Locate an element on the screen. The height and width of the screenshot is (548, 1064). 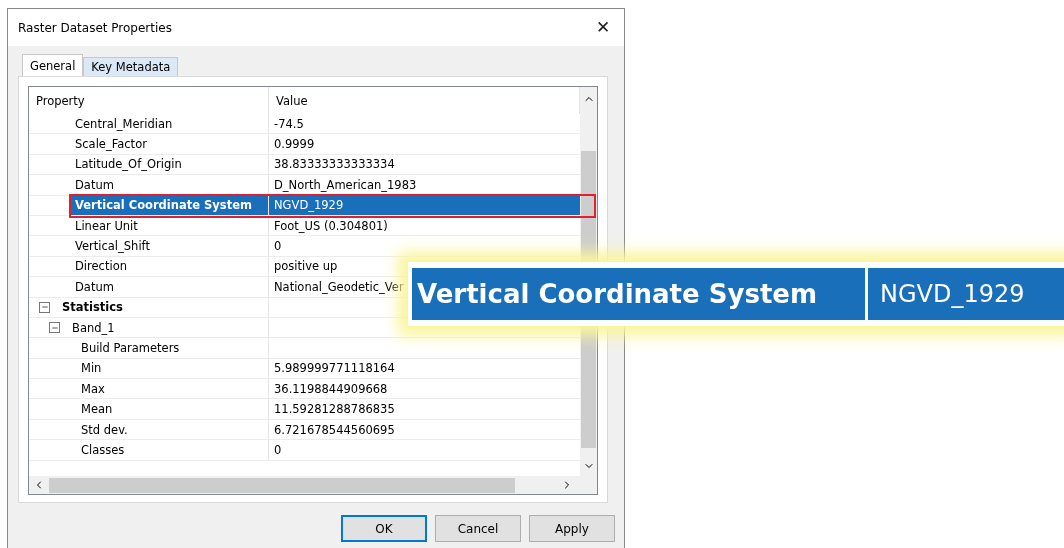
column-header: Property is located at coordinates (149, 100).